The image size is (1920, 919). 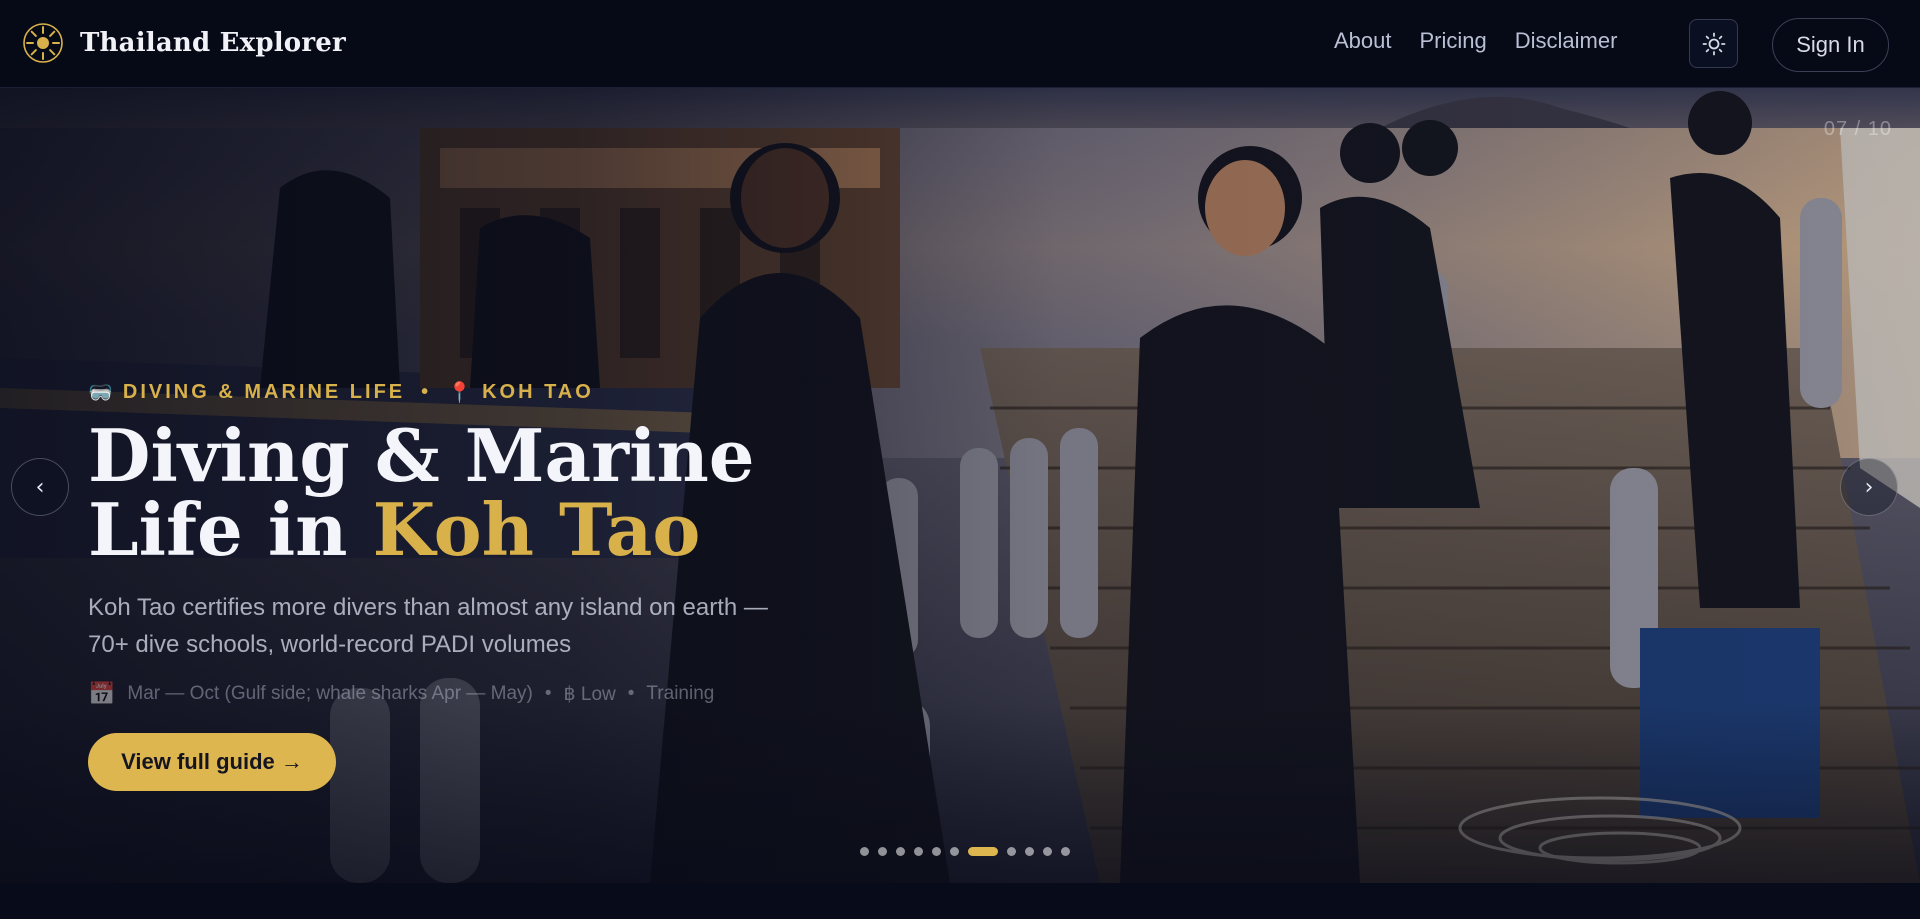 What do you see at coordinates (960, 901) in the screenshot?
I see `page-bottom-strip` at bounding box center [960, 901].